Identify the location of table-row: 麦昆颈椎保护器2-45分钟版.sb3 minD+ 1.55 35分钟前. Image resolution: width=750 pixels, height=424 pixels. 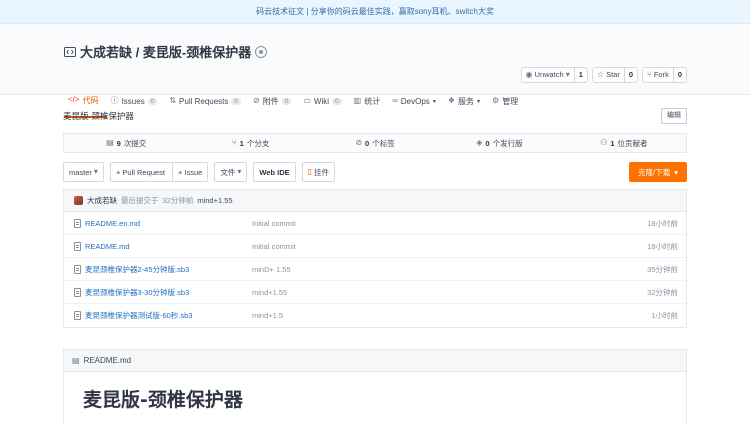
(375, 269).